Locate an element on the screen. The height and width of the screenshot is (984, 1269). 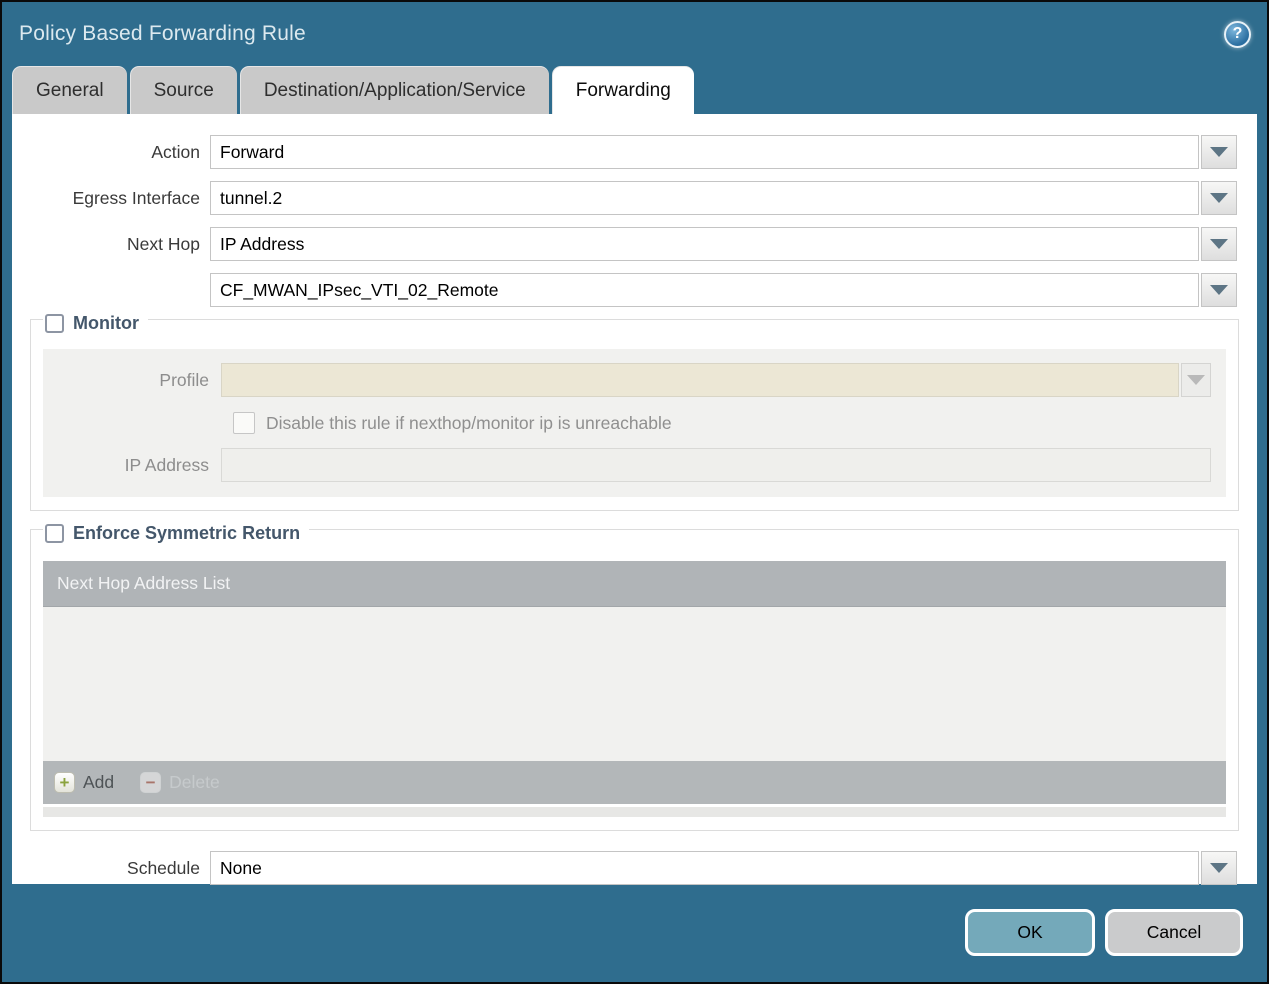
egress-interface-label: Egress Interface is located at coordinates (136, 197).